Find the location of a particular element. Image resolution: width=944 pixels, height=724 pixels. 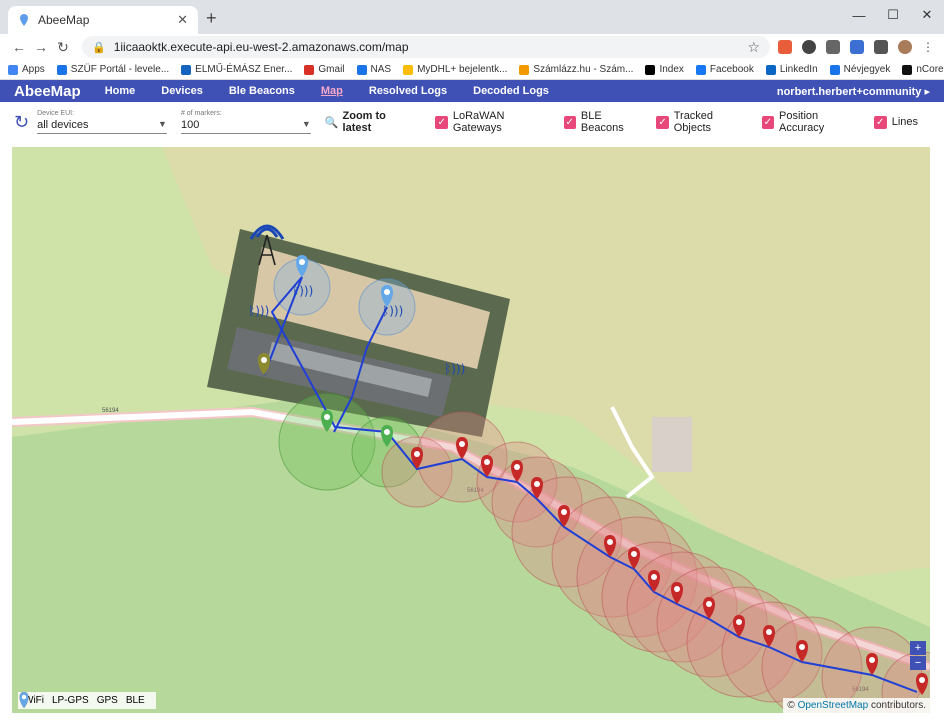

bookmark-item: Gmail is located at coordinates (324, 69).